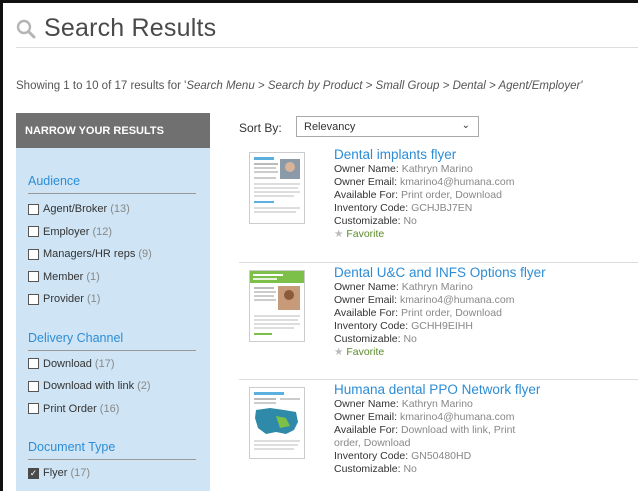 The image size is (638, 491). Describe the element at coordinates (144, 386) in the screenshot. I see `facet-count: (2)` at that location.